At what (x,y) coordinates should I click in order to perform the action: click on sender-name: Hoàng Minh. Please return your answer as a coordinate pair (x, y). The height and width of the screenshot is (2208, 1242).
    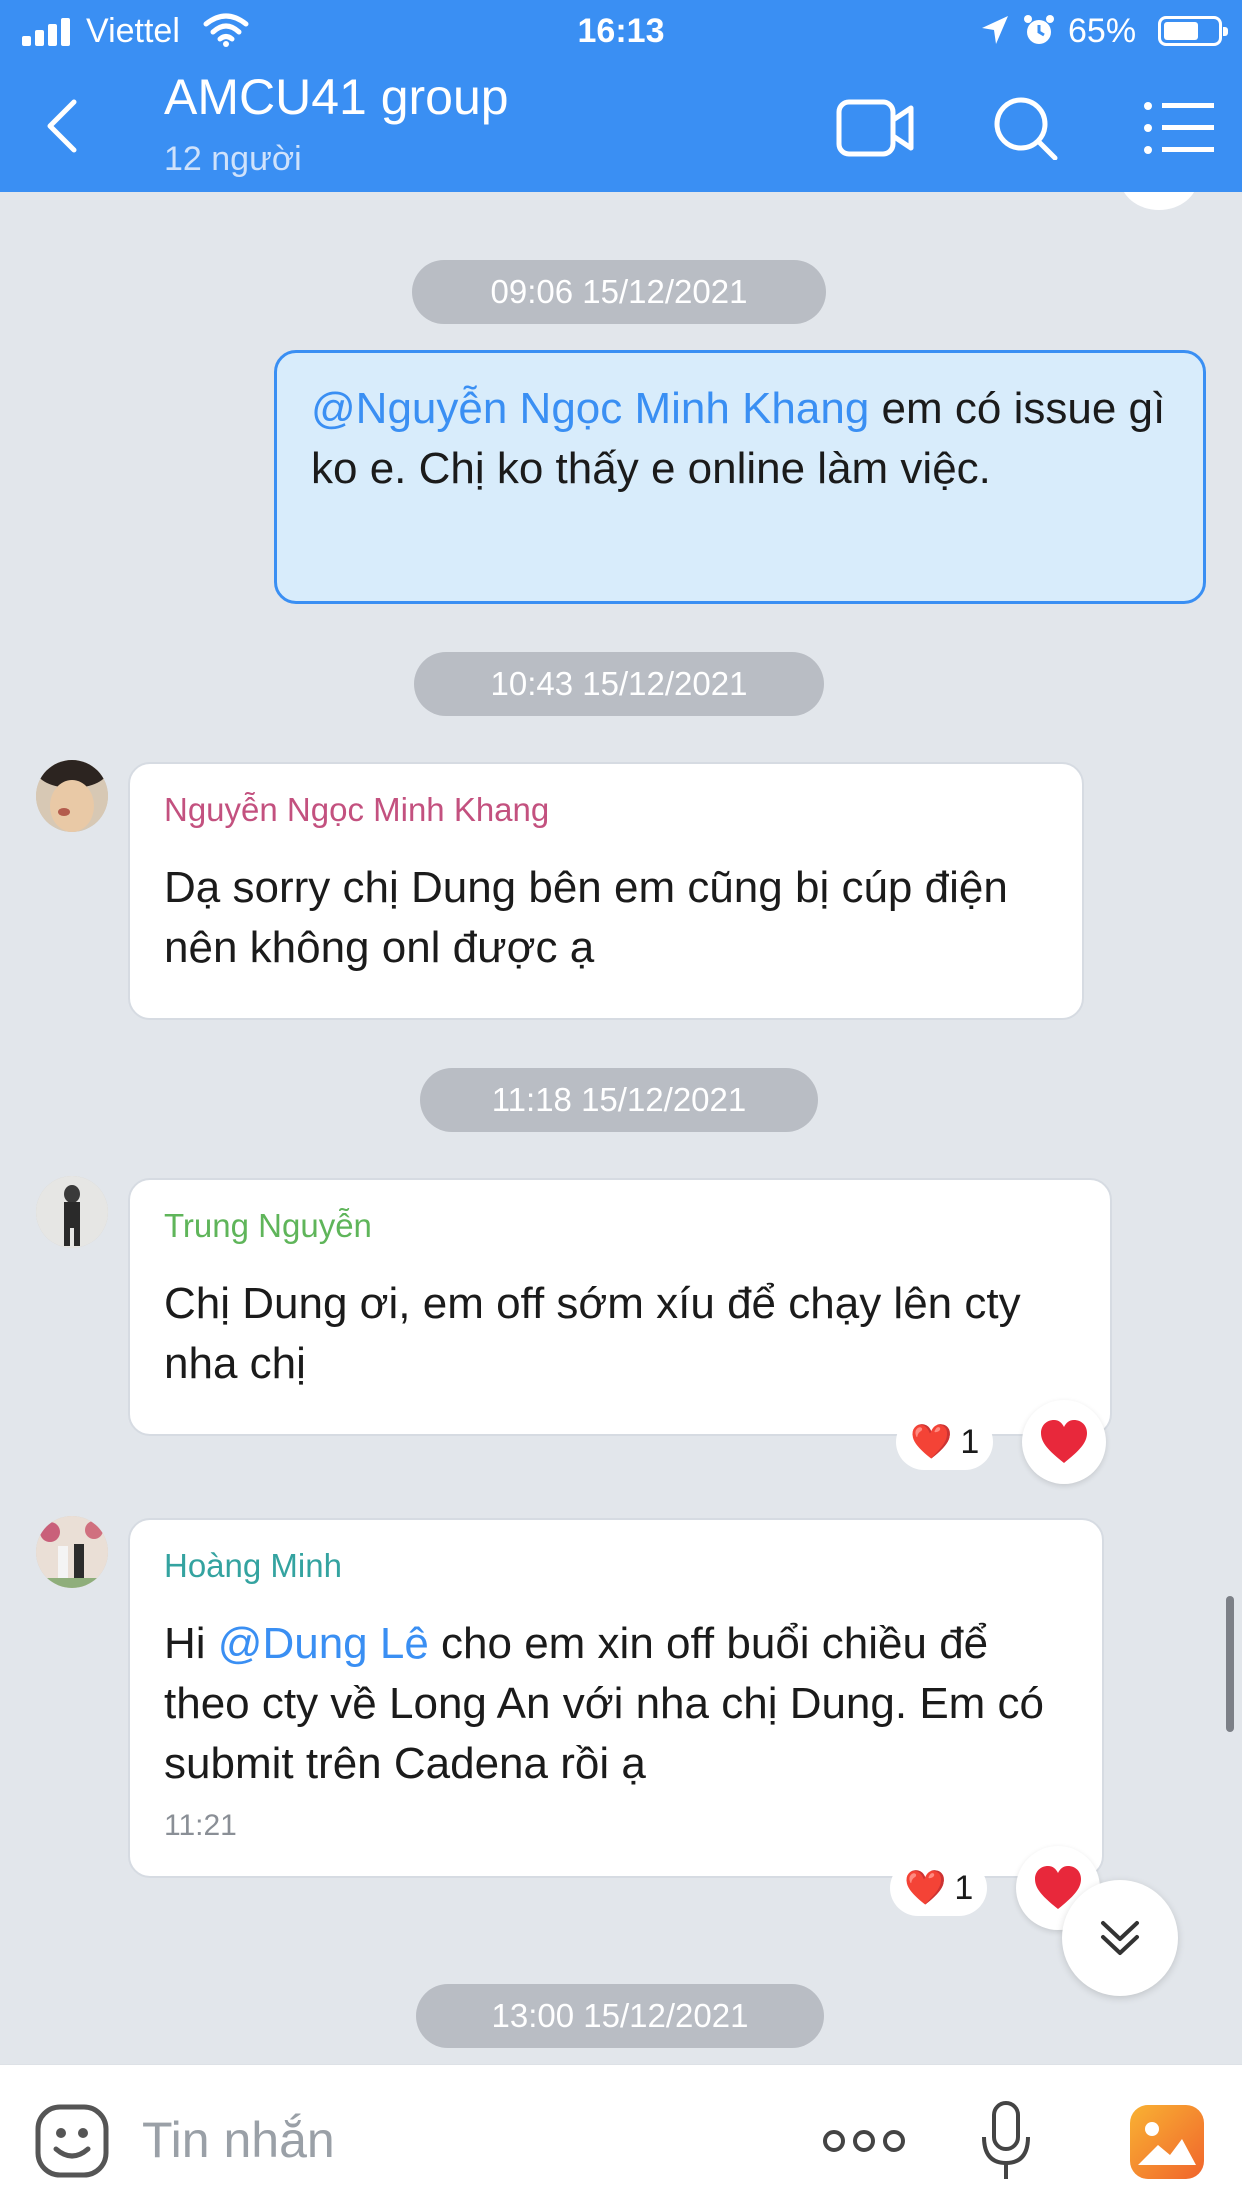
    Looking at the image, I should click on (616, 1566).